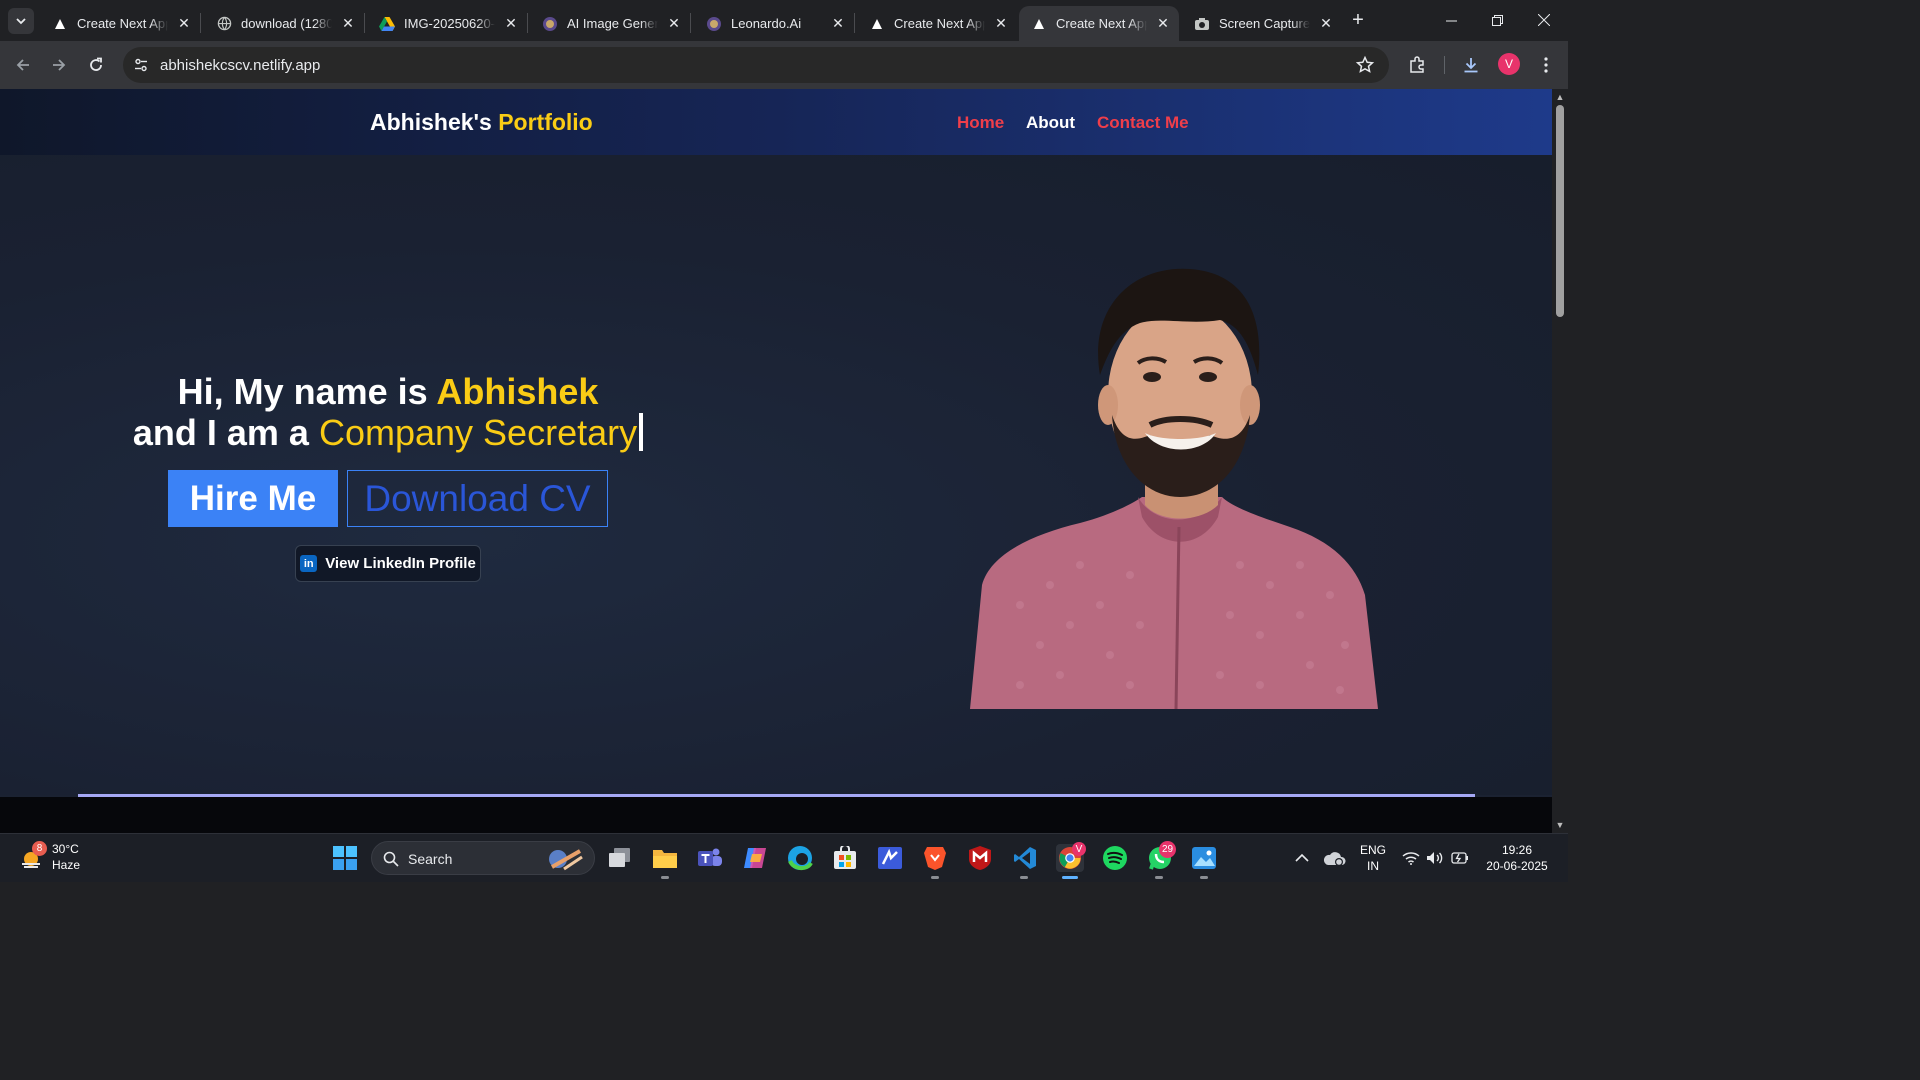 The image size is (1920, 1080). I want to click on weather-sun-icon: 8, so click(32, 855).